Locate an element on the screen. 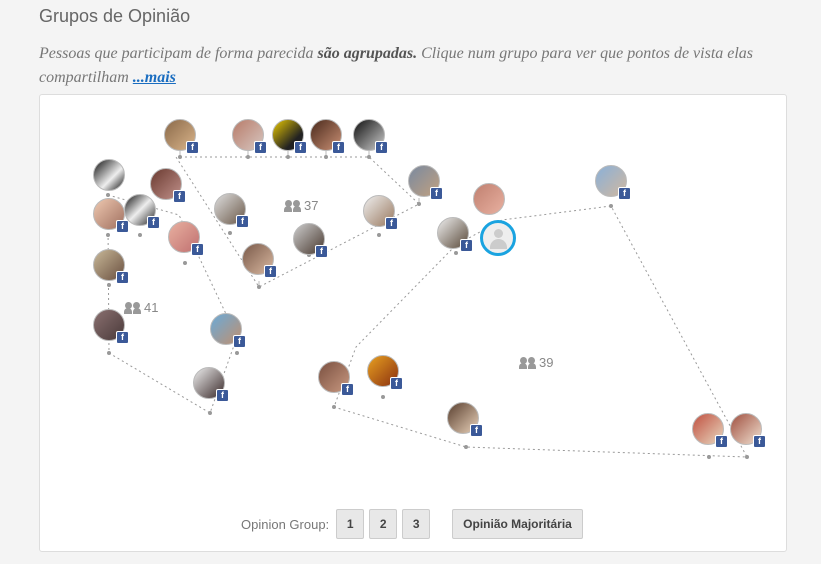  opinion-group-label: Opinion Group: is located at coordinates (285, 524).